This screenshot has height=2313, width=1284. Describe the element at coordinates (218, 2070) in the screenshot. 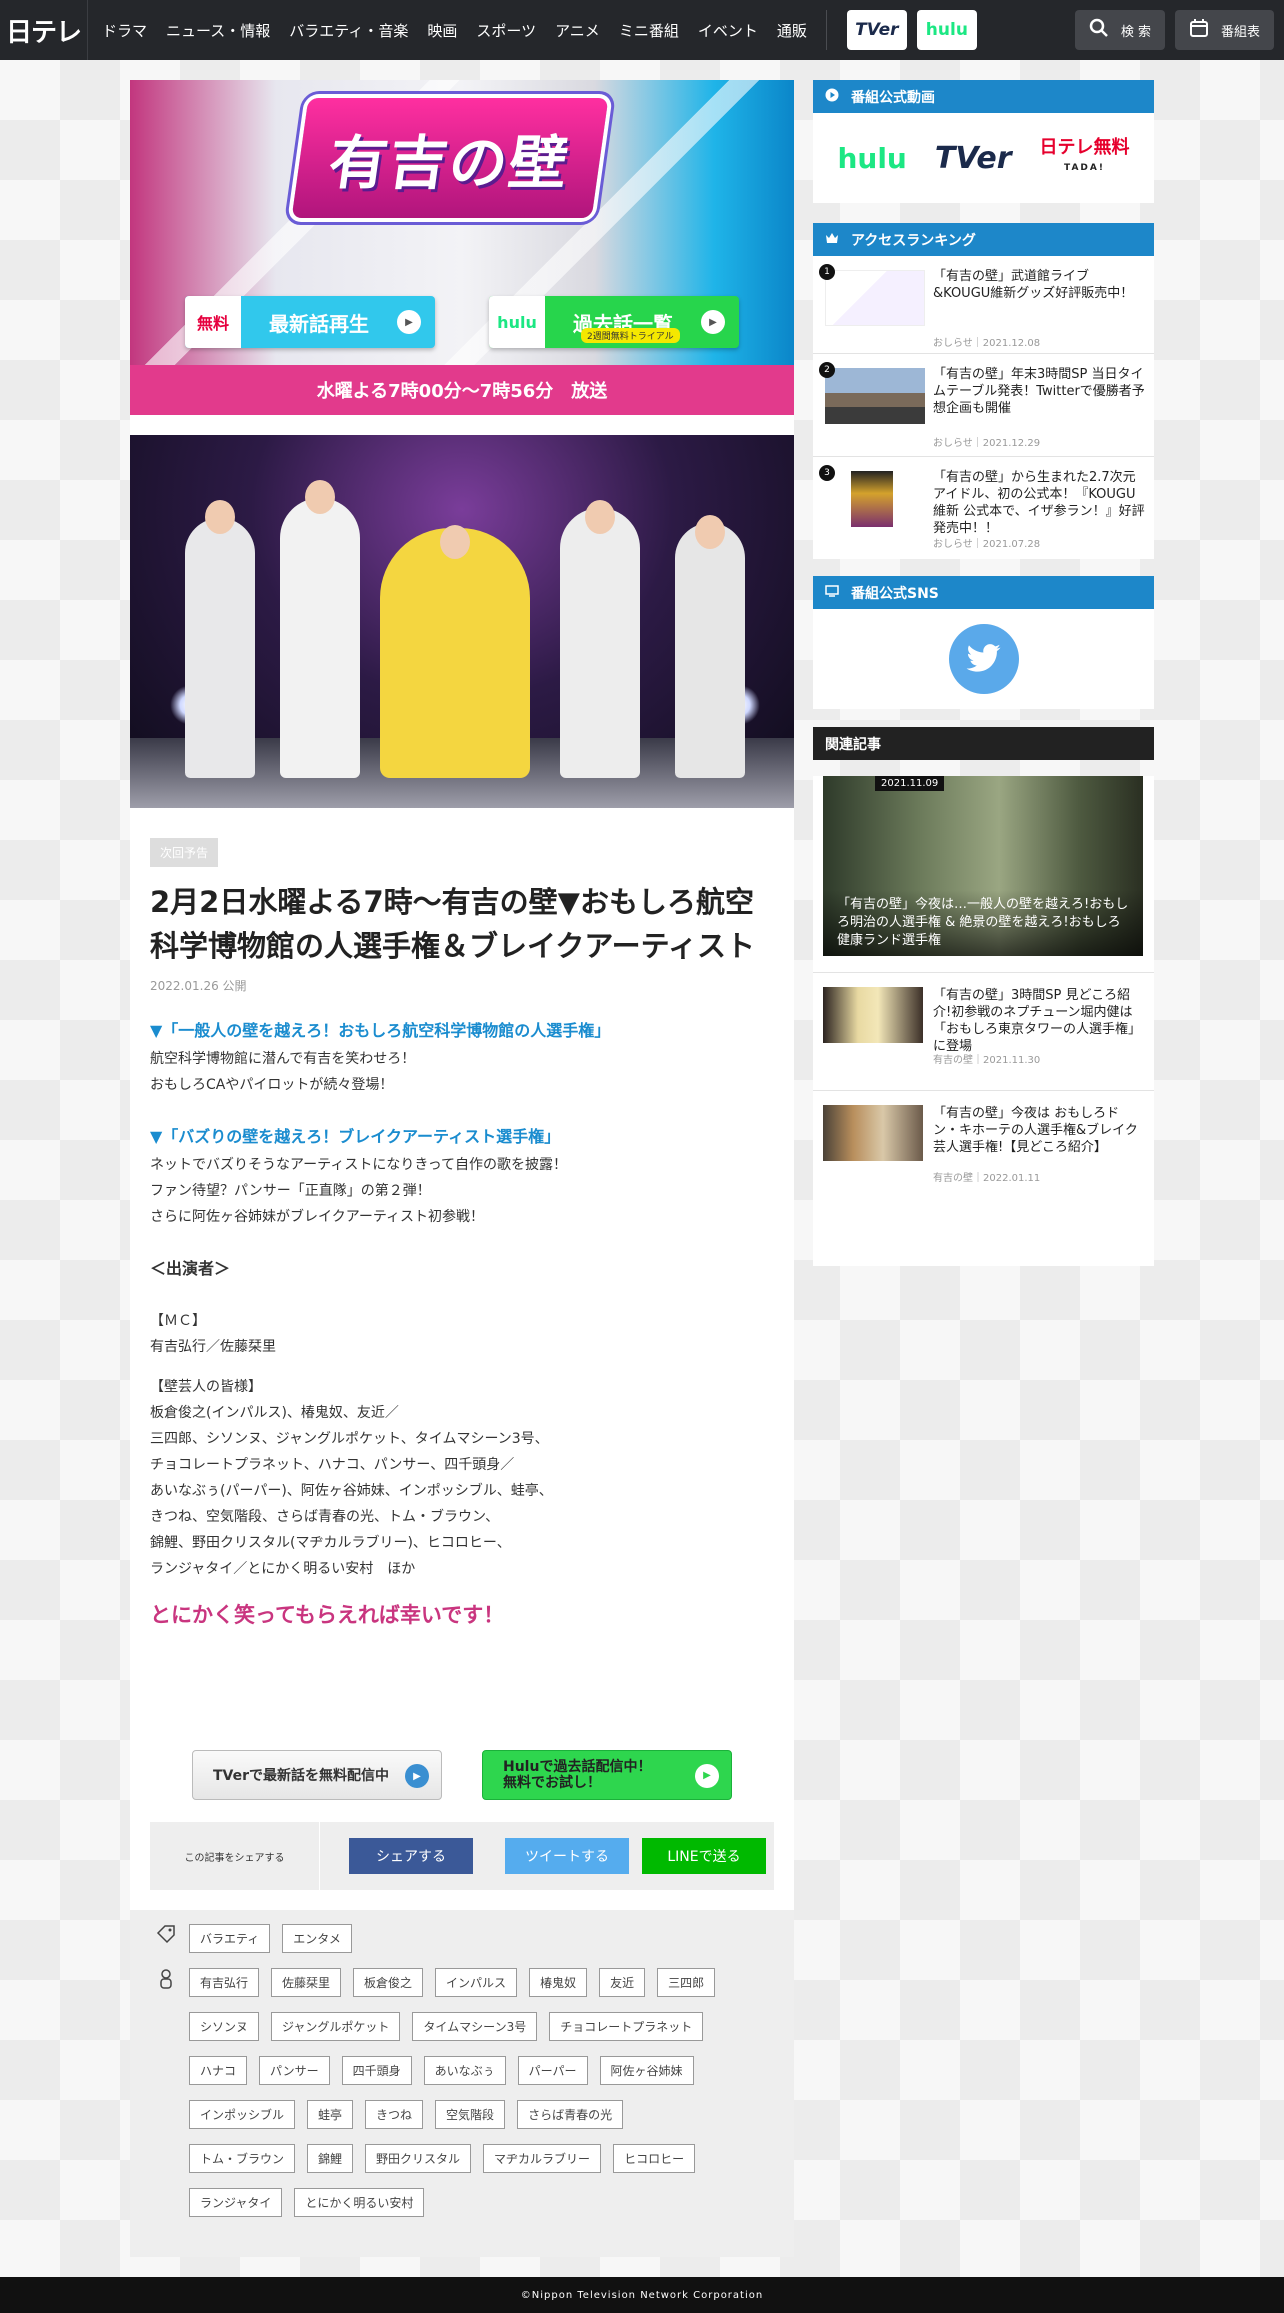

I see `person-tag: ハナコ` at that location.